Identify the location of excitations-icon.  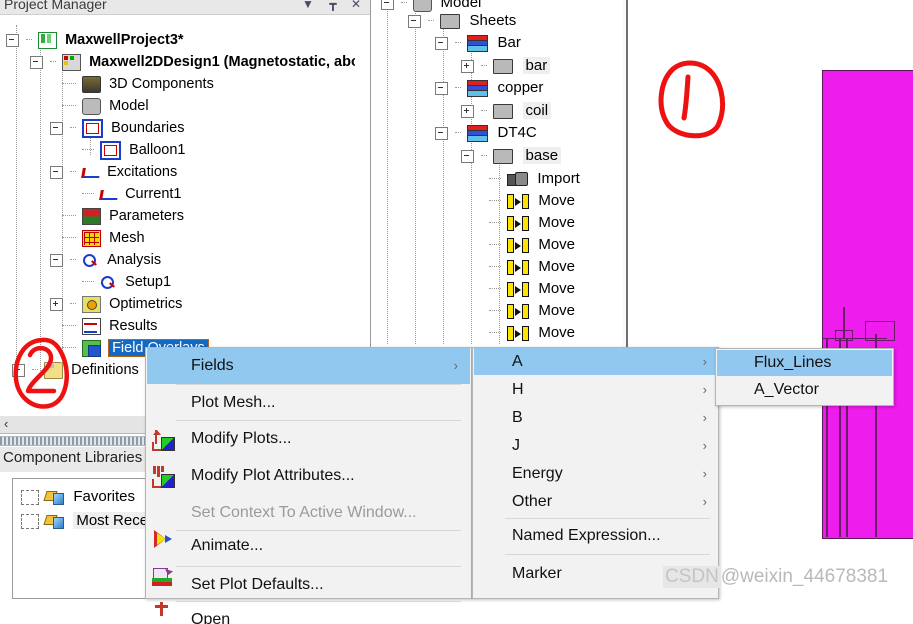
(91, 172).